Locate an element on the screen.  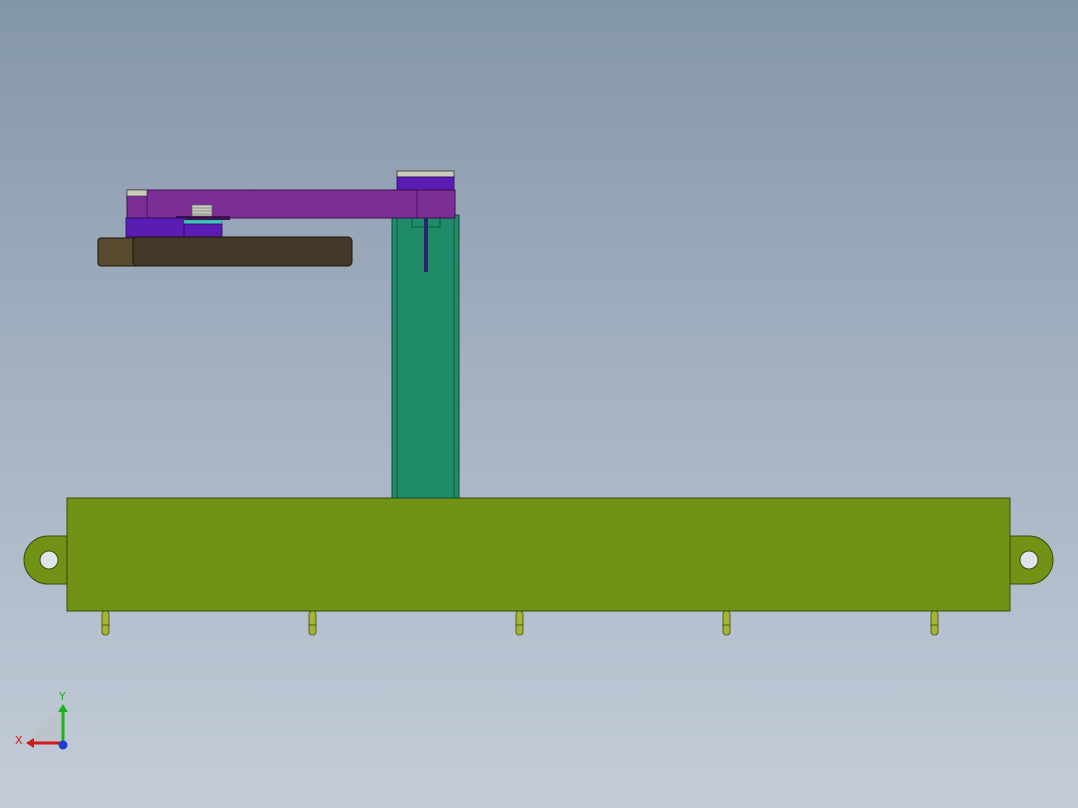
x-axis-label: X is located at coordinates (19, 740).